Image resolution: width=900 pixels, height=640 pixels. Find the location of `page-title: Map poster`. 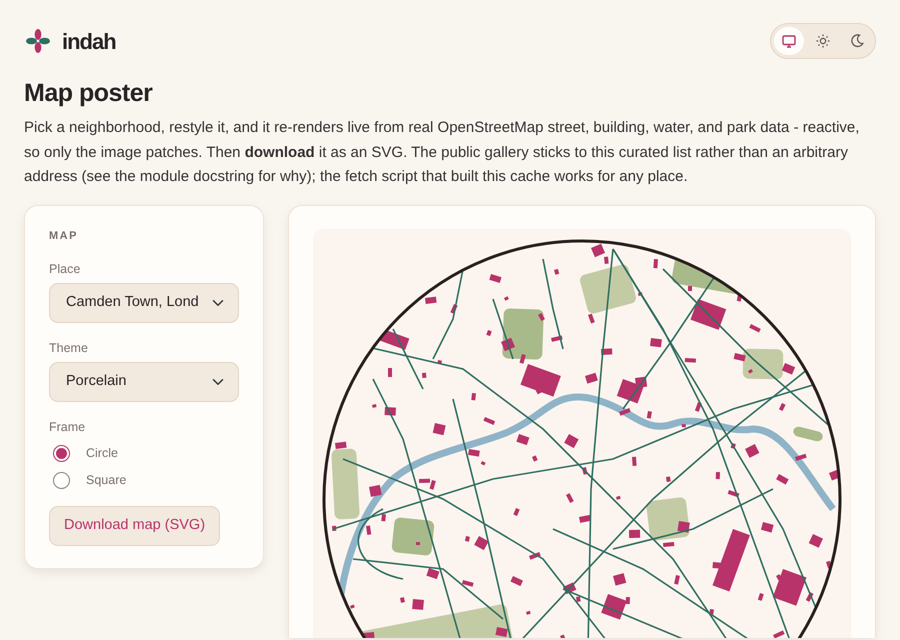

page-title: Map poster is located at coordinates (89, 93).